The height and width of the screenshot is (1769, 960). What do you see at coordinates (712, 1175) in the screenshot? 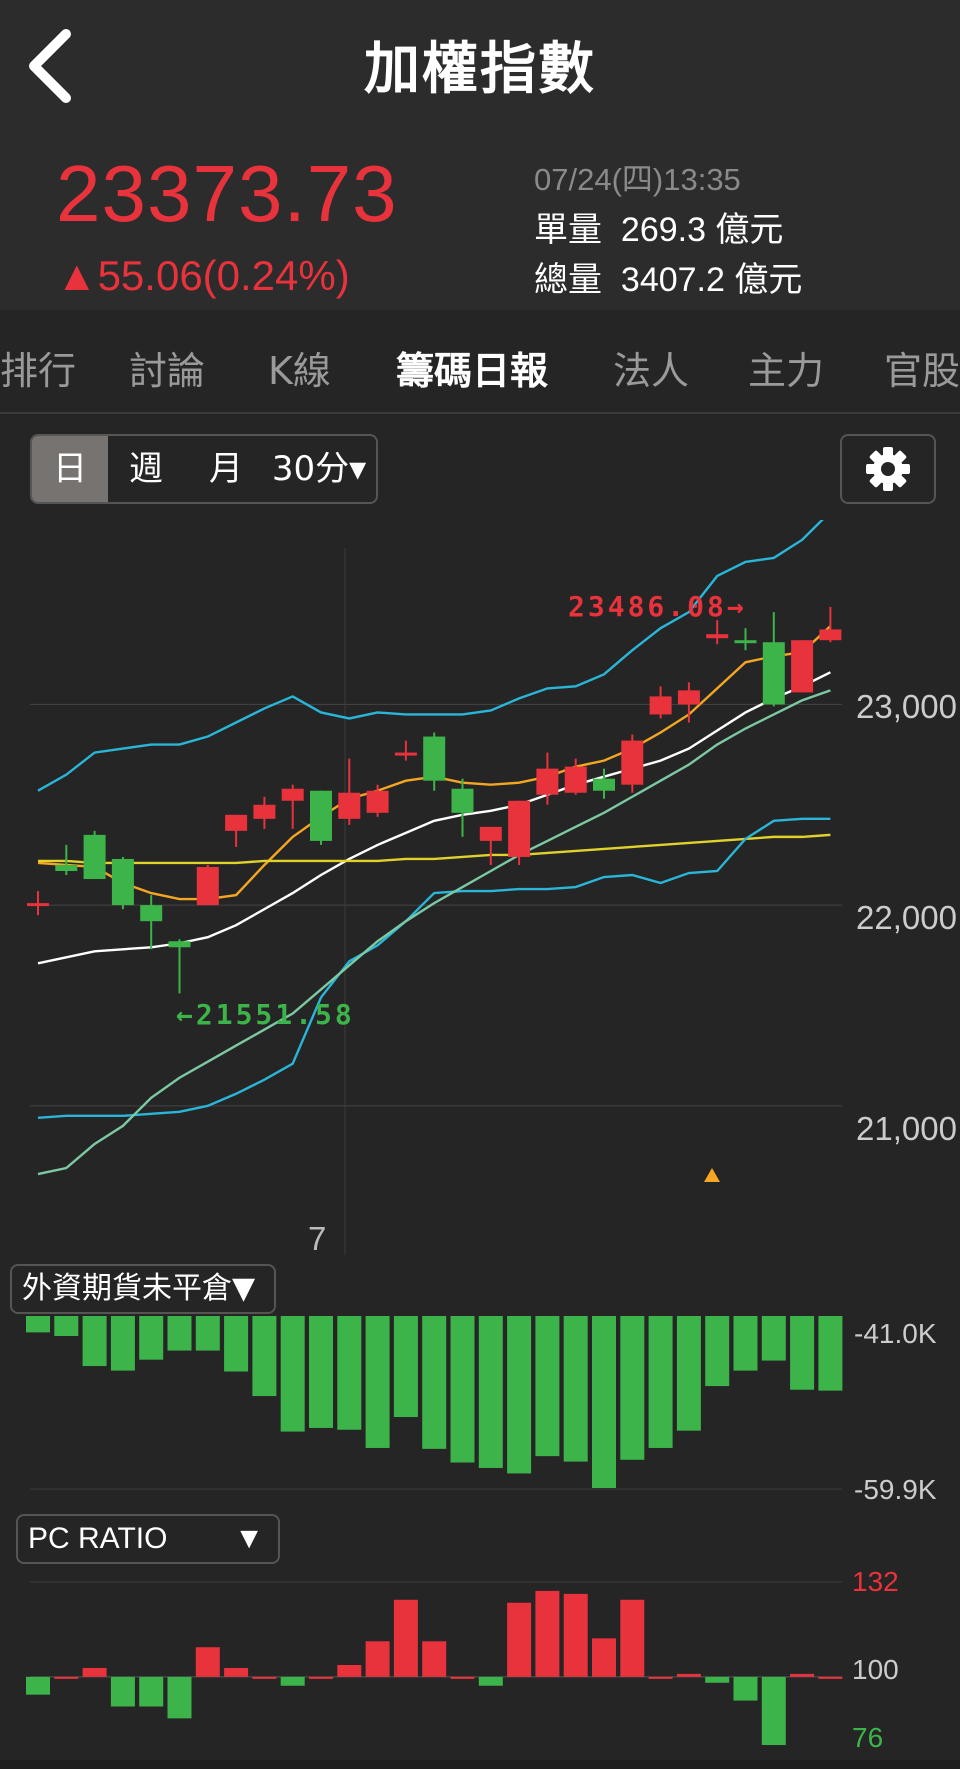
I see `signal-triangle-icon` at bounding box center [712, 1175].